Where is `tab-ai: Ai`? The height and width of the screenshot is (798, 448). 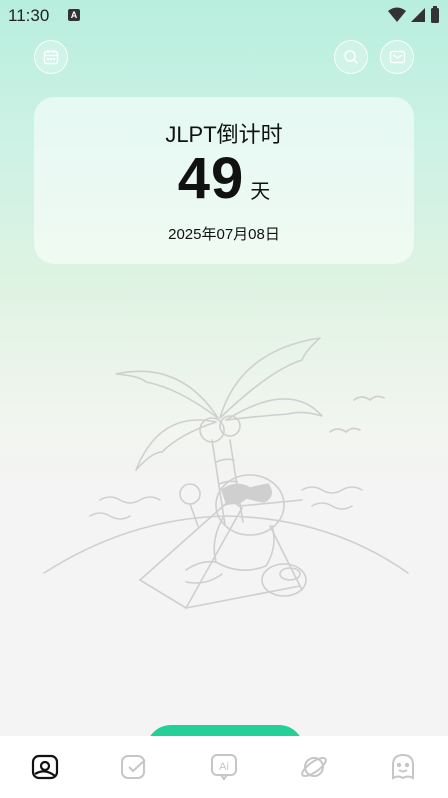 tab-ai: Ai is located at coordinates (224, 767).